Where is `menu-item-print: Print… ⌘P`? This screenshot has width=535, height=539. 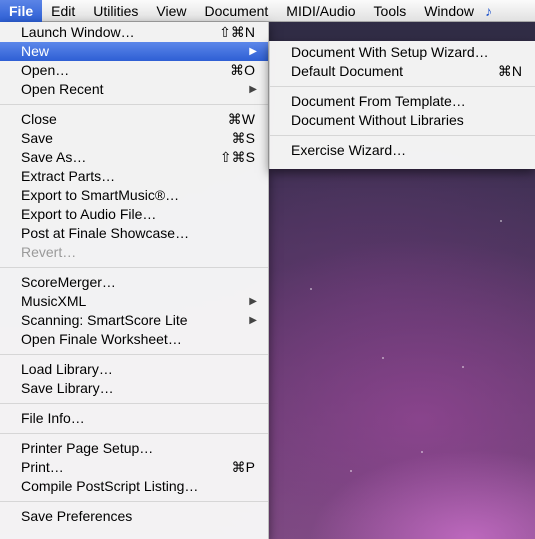
menu-item-print: Print… ⌘P is located at coordinates (134, 467).